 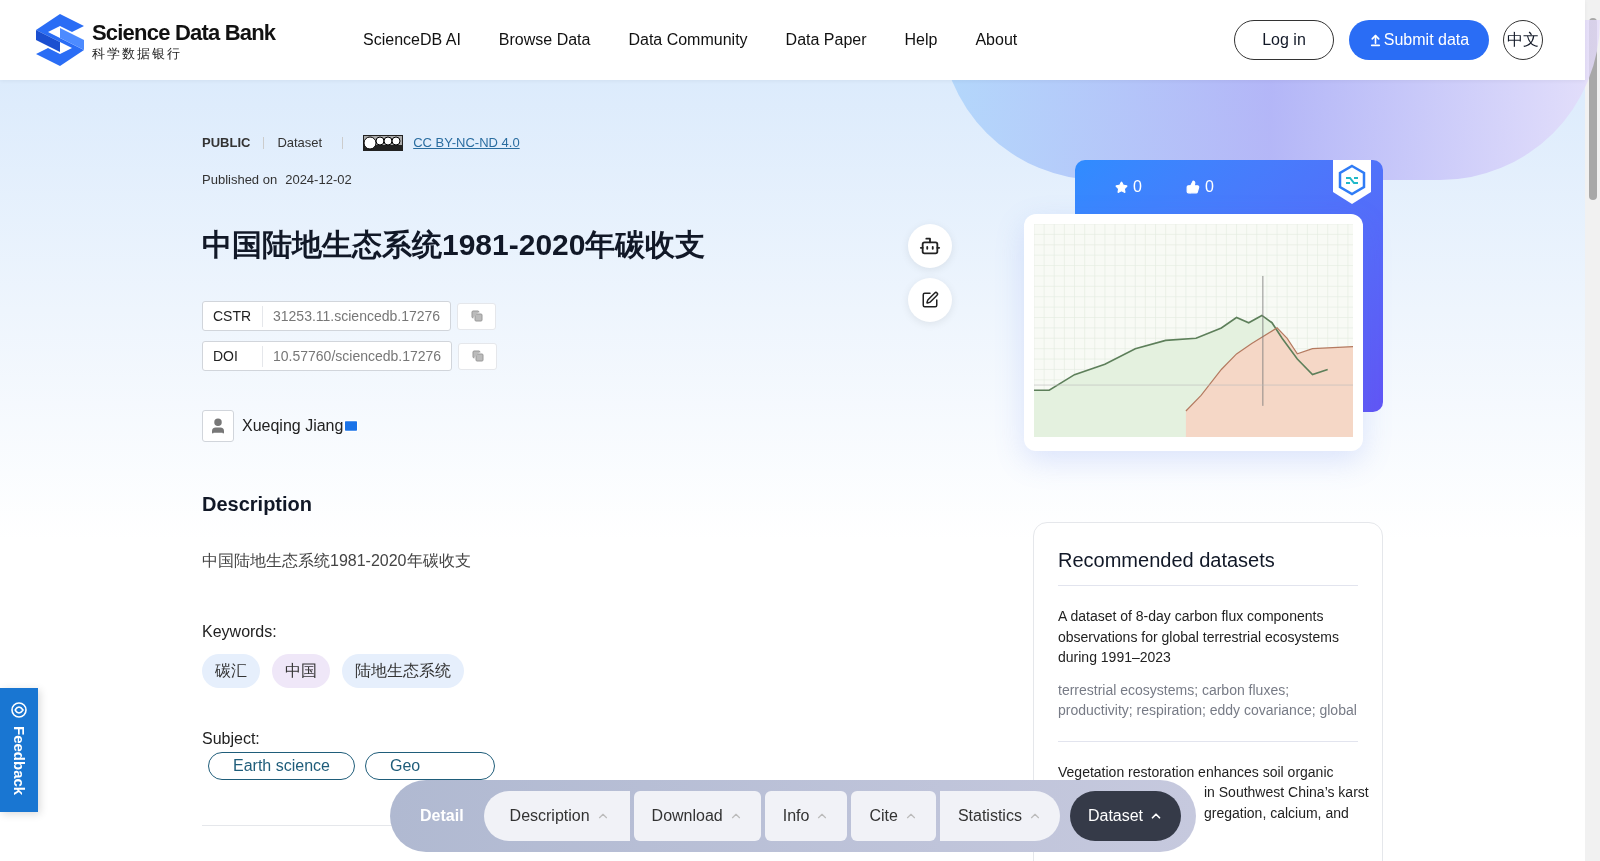 I want to click on robot-icon, so click(x=930, y=246).